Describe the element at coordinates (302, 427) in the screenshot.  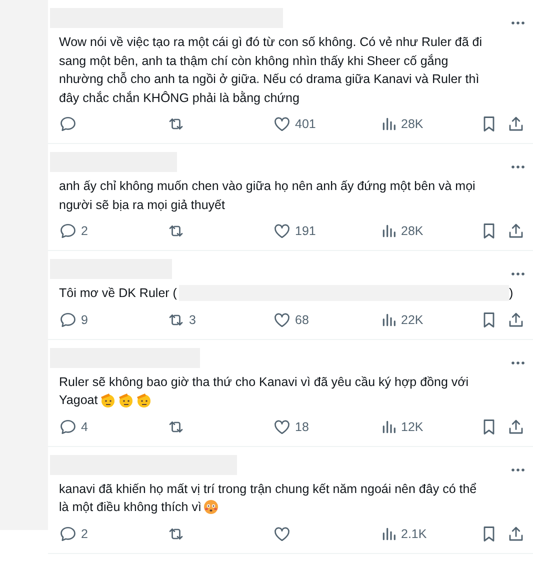
I see `like-count: 18` at that location.